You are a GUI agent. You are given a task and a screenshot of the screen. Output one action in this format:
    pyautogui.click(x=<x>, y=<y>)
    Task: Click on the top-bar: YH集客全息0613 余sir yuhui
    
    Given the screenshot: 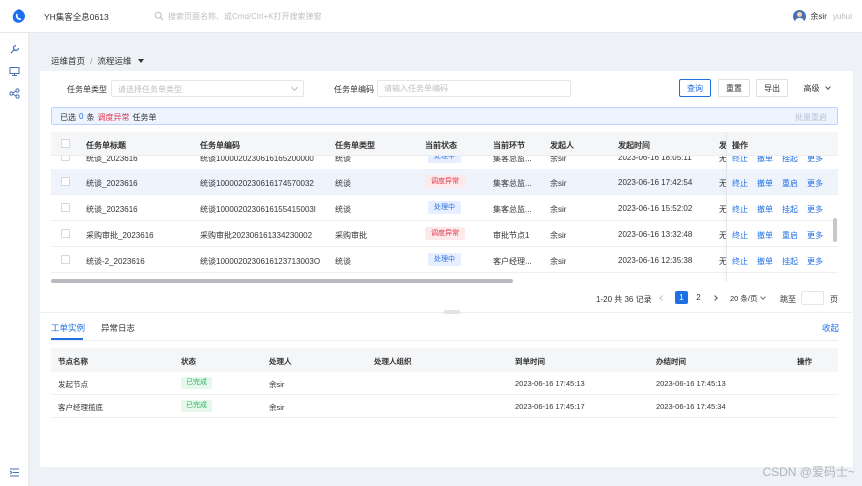 What is the action you would take?
    pyautogui.click(x=431, y=16)
    